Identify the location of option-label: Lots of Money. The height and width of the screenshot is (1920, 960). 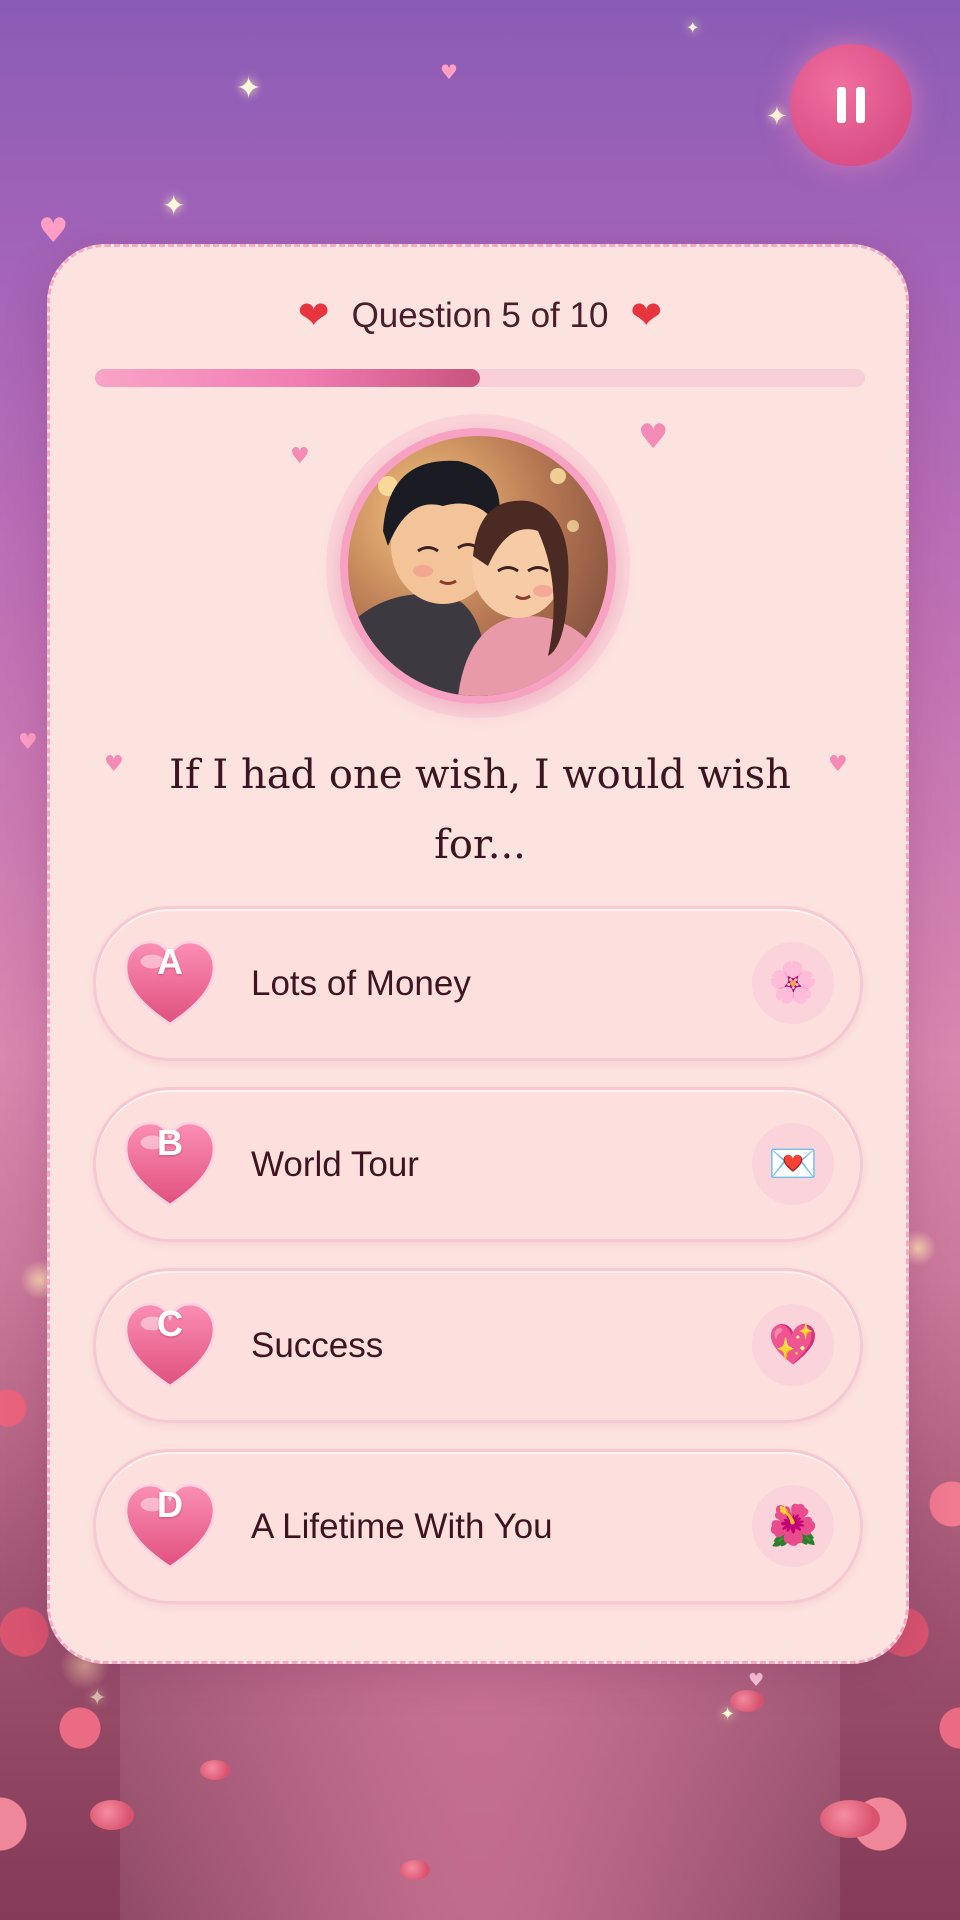
(361, 983).